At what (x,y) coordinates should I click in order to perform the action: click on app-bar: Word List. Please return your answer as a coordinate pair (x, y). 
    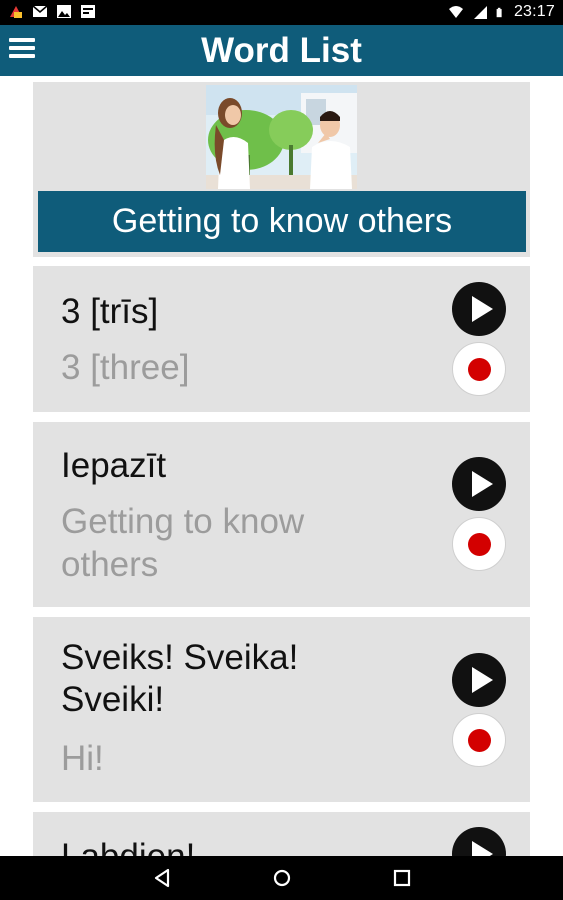
    Looking at the image, I should click on (281, 50).